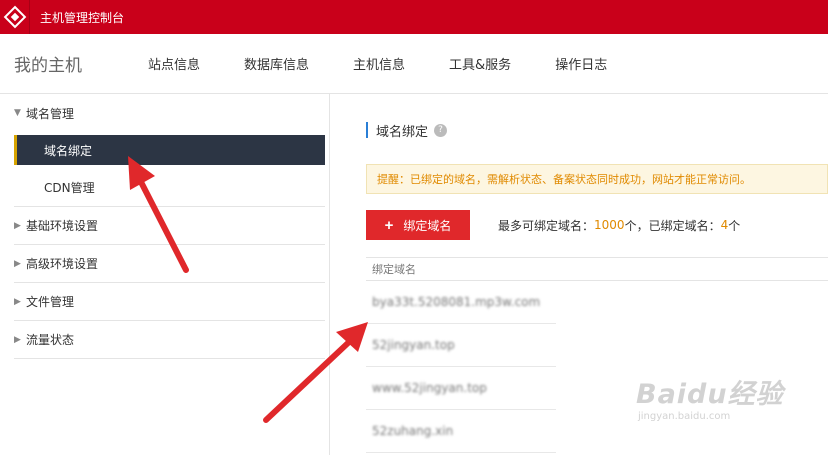 The width and height of the screenshot is (828, 455). Describe the element at coordinates (414, 17) in the screenshot. I see `top-bar: 主机管理控制台` at that location.